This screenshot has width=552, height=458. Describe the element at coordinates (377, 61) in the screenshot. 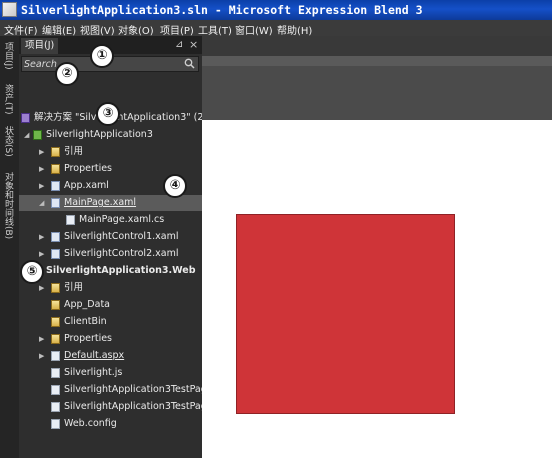

I see `ruler-strip` at that location.